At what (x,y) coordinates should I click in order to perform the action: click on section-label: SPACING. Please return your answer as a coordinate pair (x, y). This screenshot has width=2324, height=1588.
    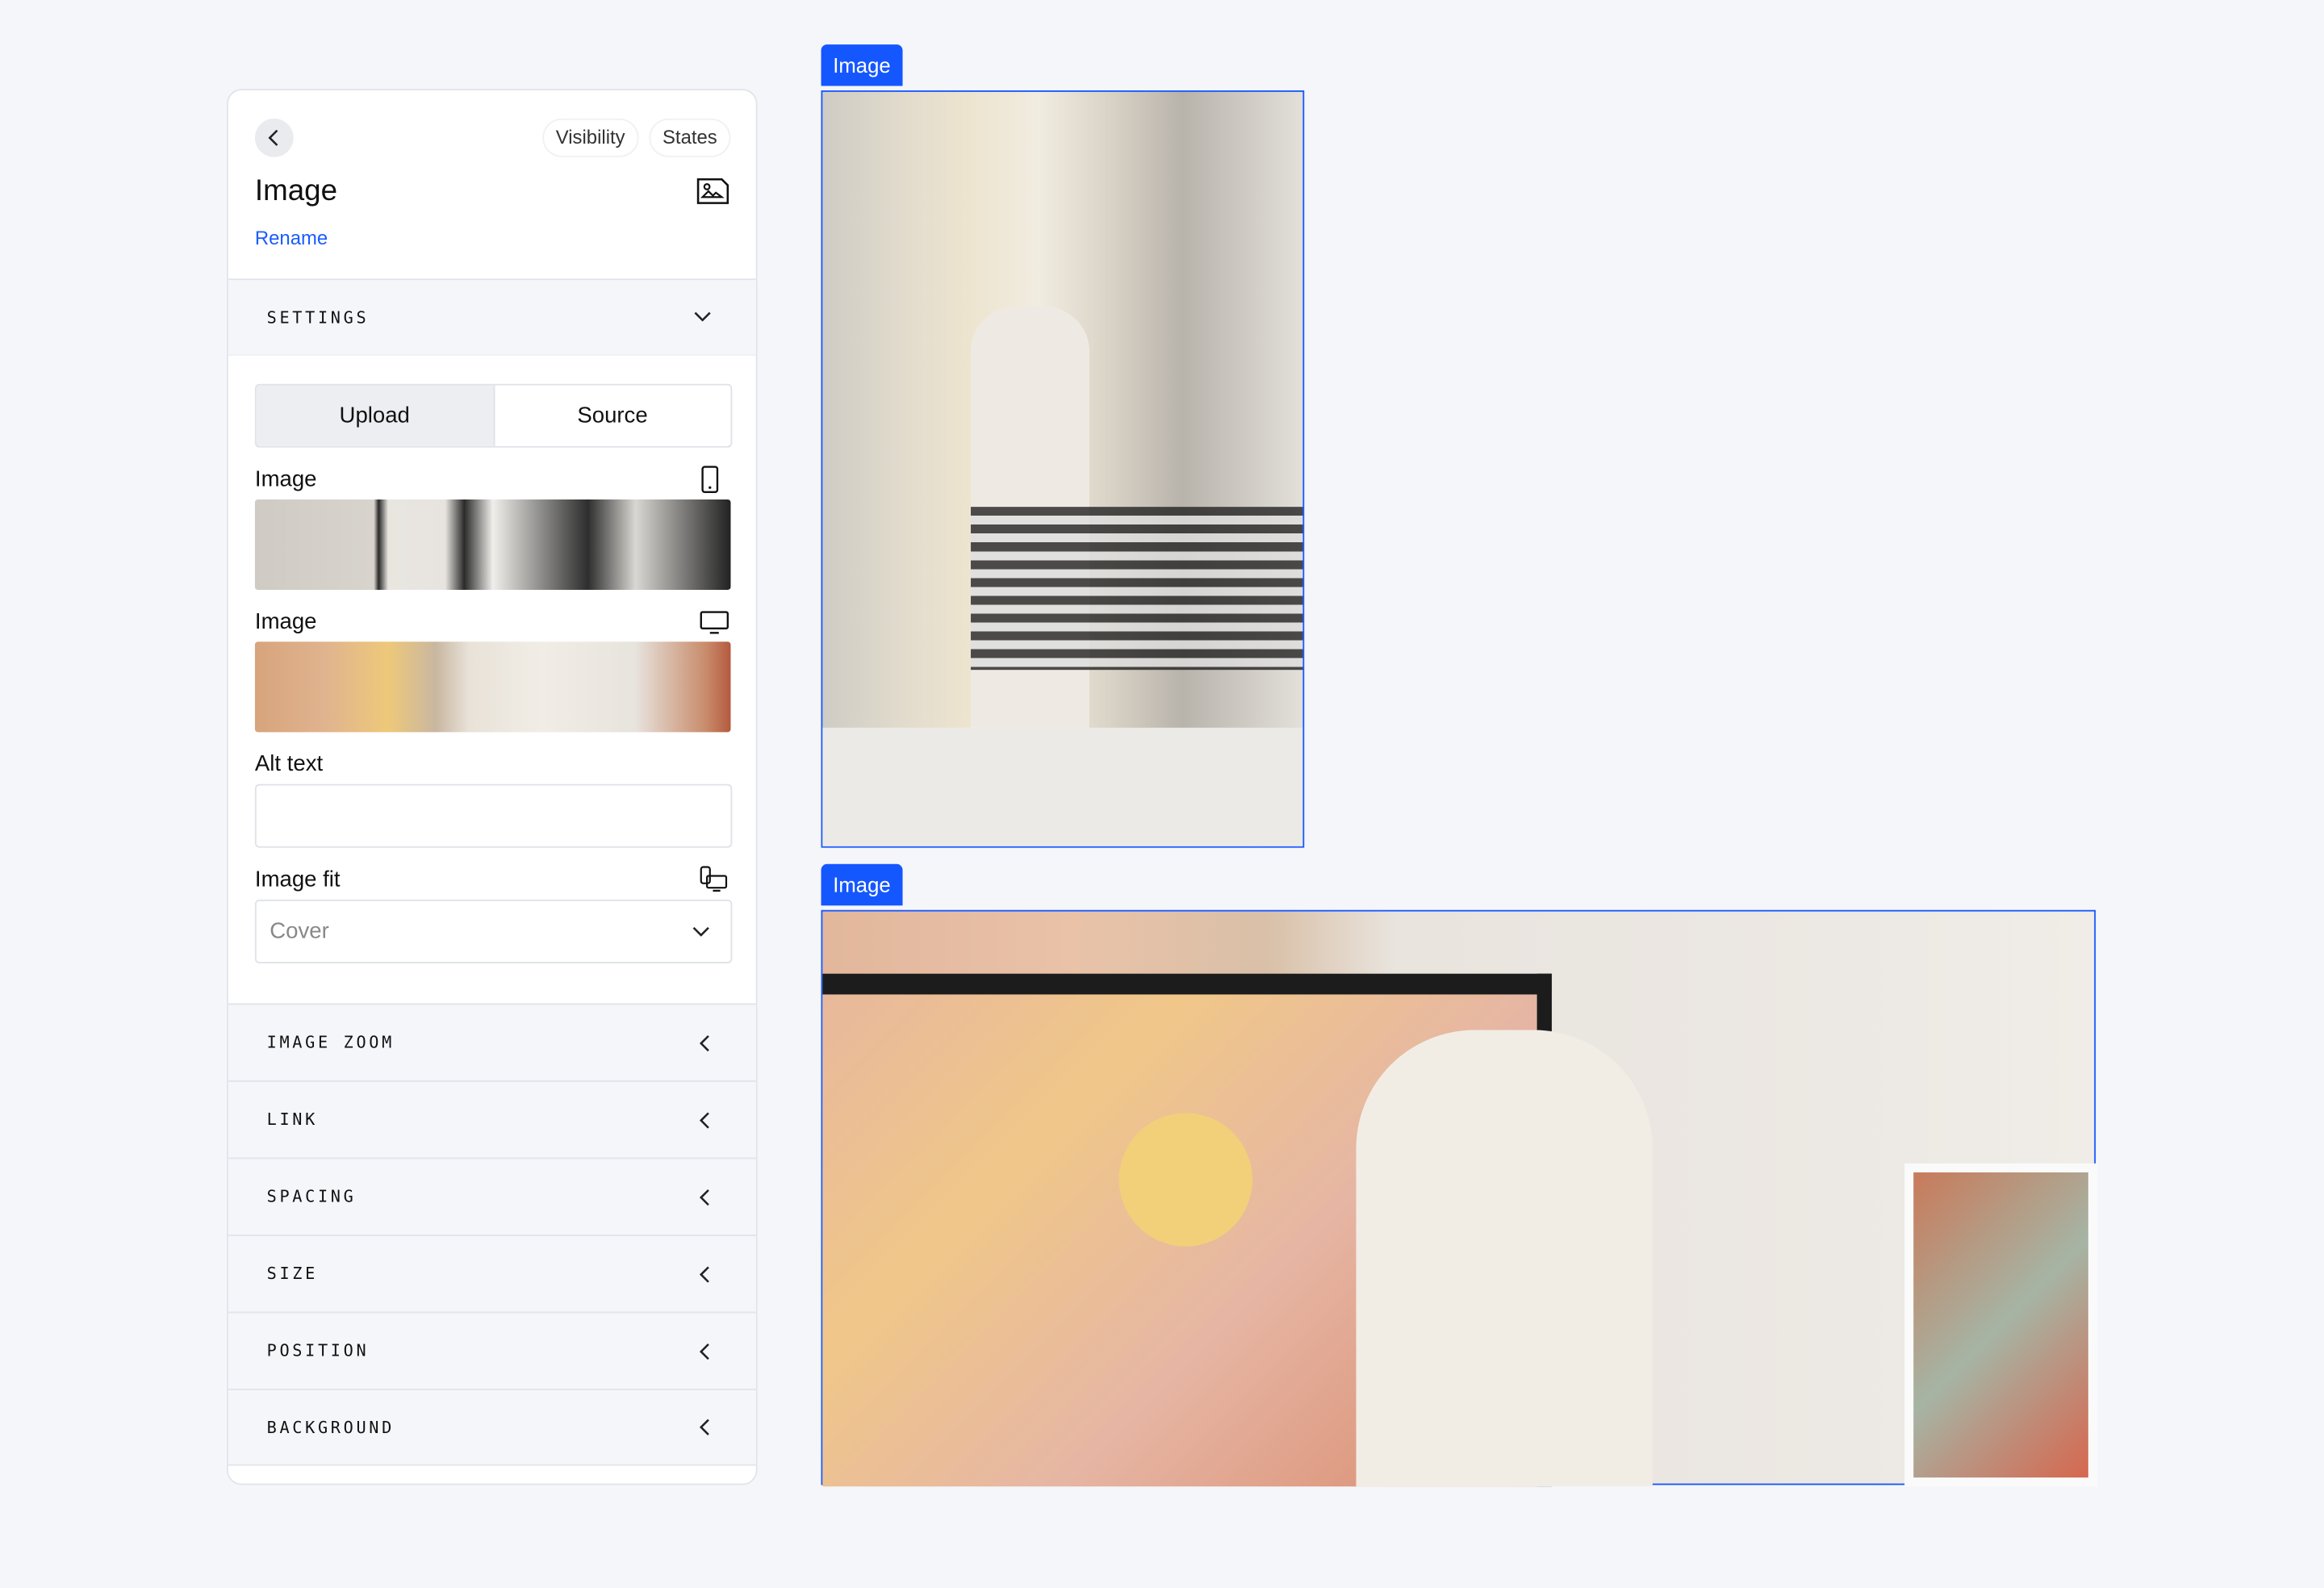
    Looking at the image, I should click on (311, 1197).